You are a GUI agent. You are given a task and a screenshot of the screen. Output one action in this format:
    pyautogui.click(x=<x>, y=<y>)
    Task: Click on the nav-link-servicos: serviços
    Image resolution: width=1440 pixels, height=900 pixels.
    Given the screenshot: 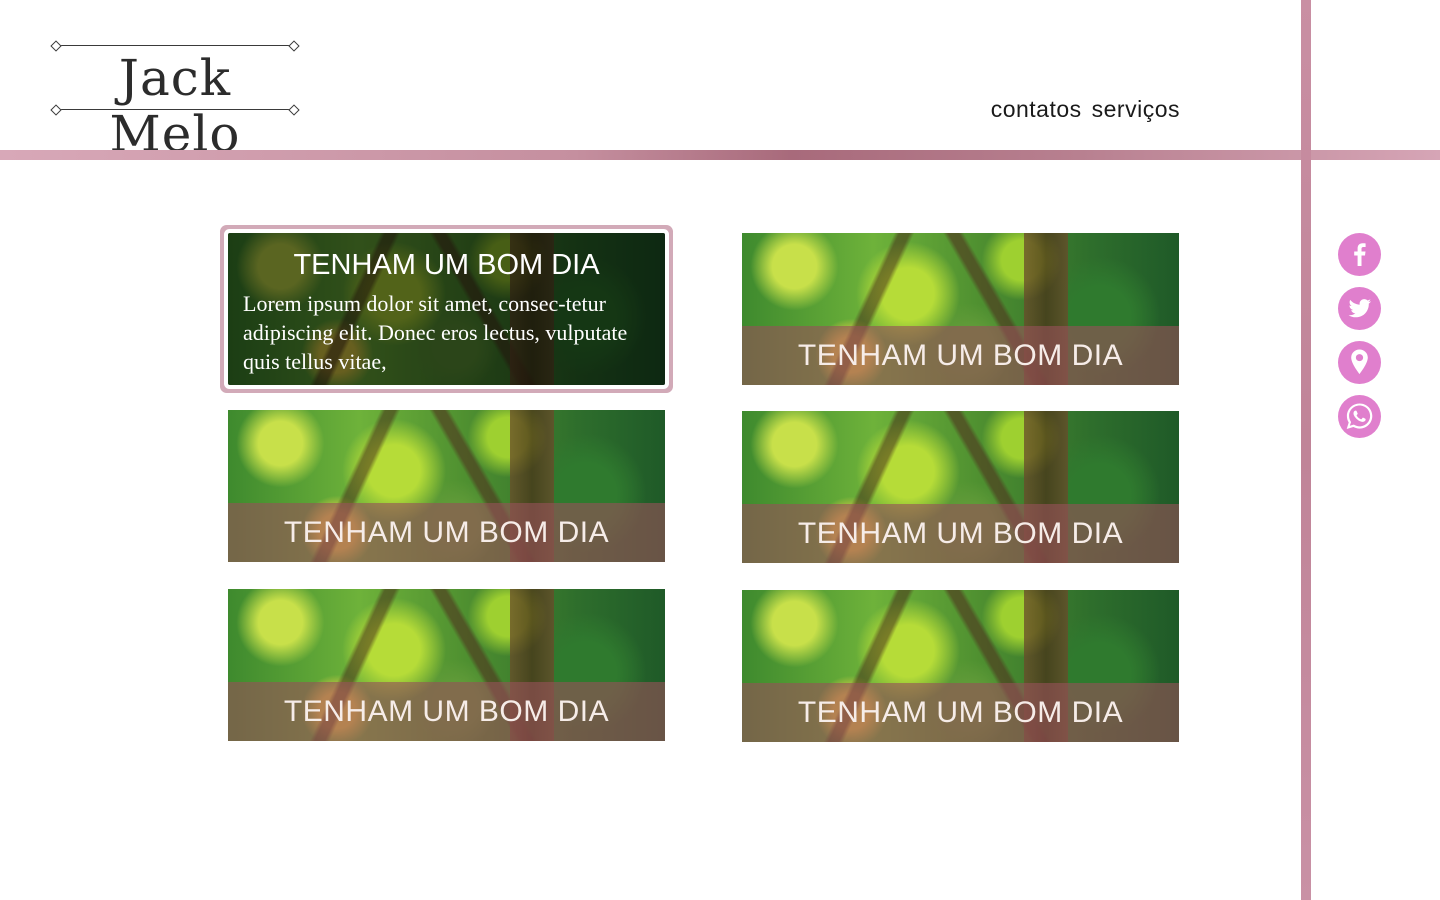 What is the action you would take?
    pyautogui.click(x=1136, y=109)
    